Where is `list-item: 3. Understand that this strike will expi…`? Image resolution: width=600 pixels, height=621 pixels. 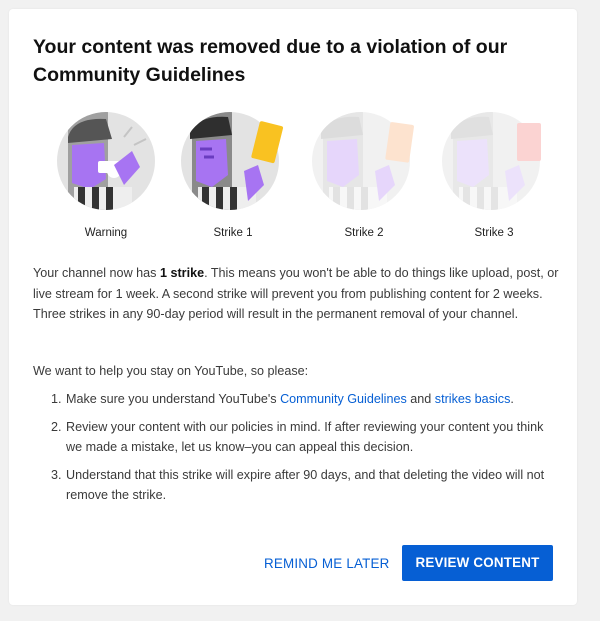
list-item: 3. Understand that this strike will expi… is located at coordinates (301, 485).